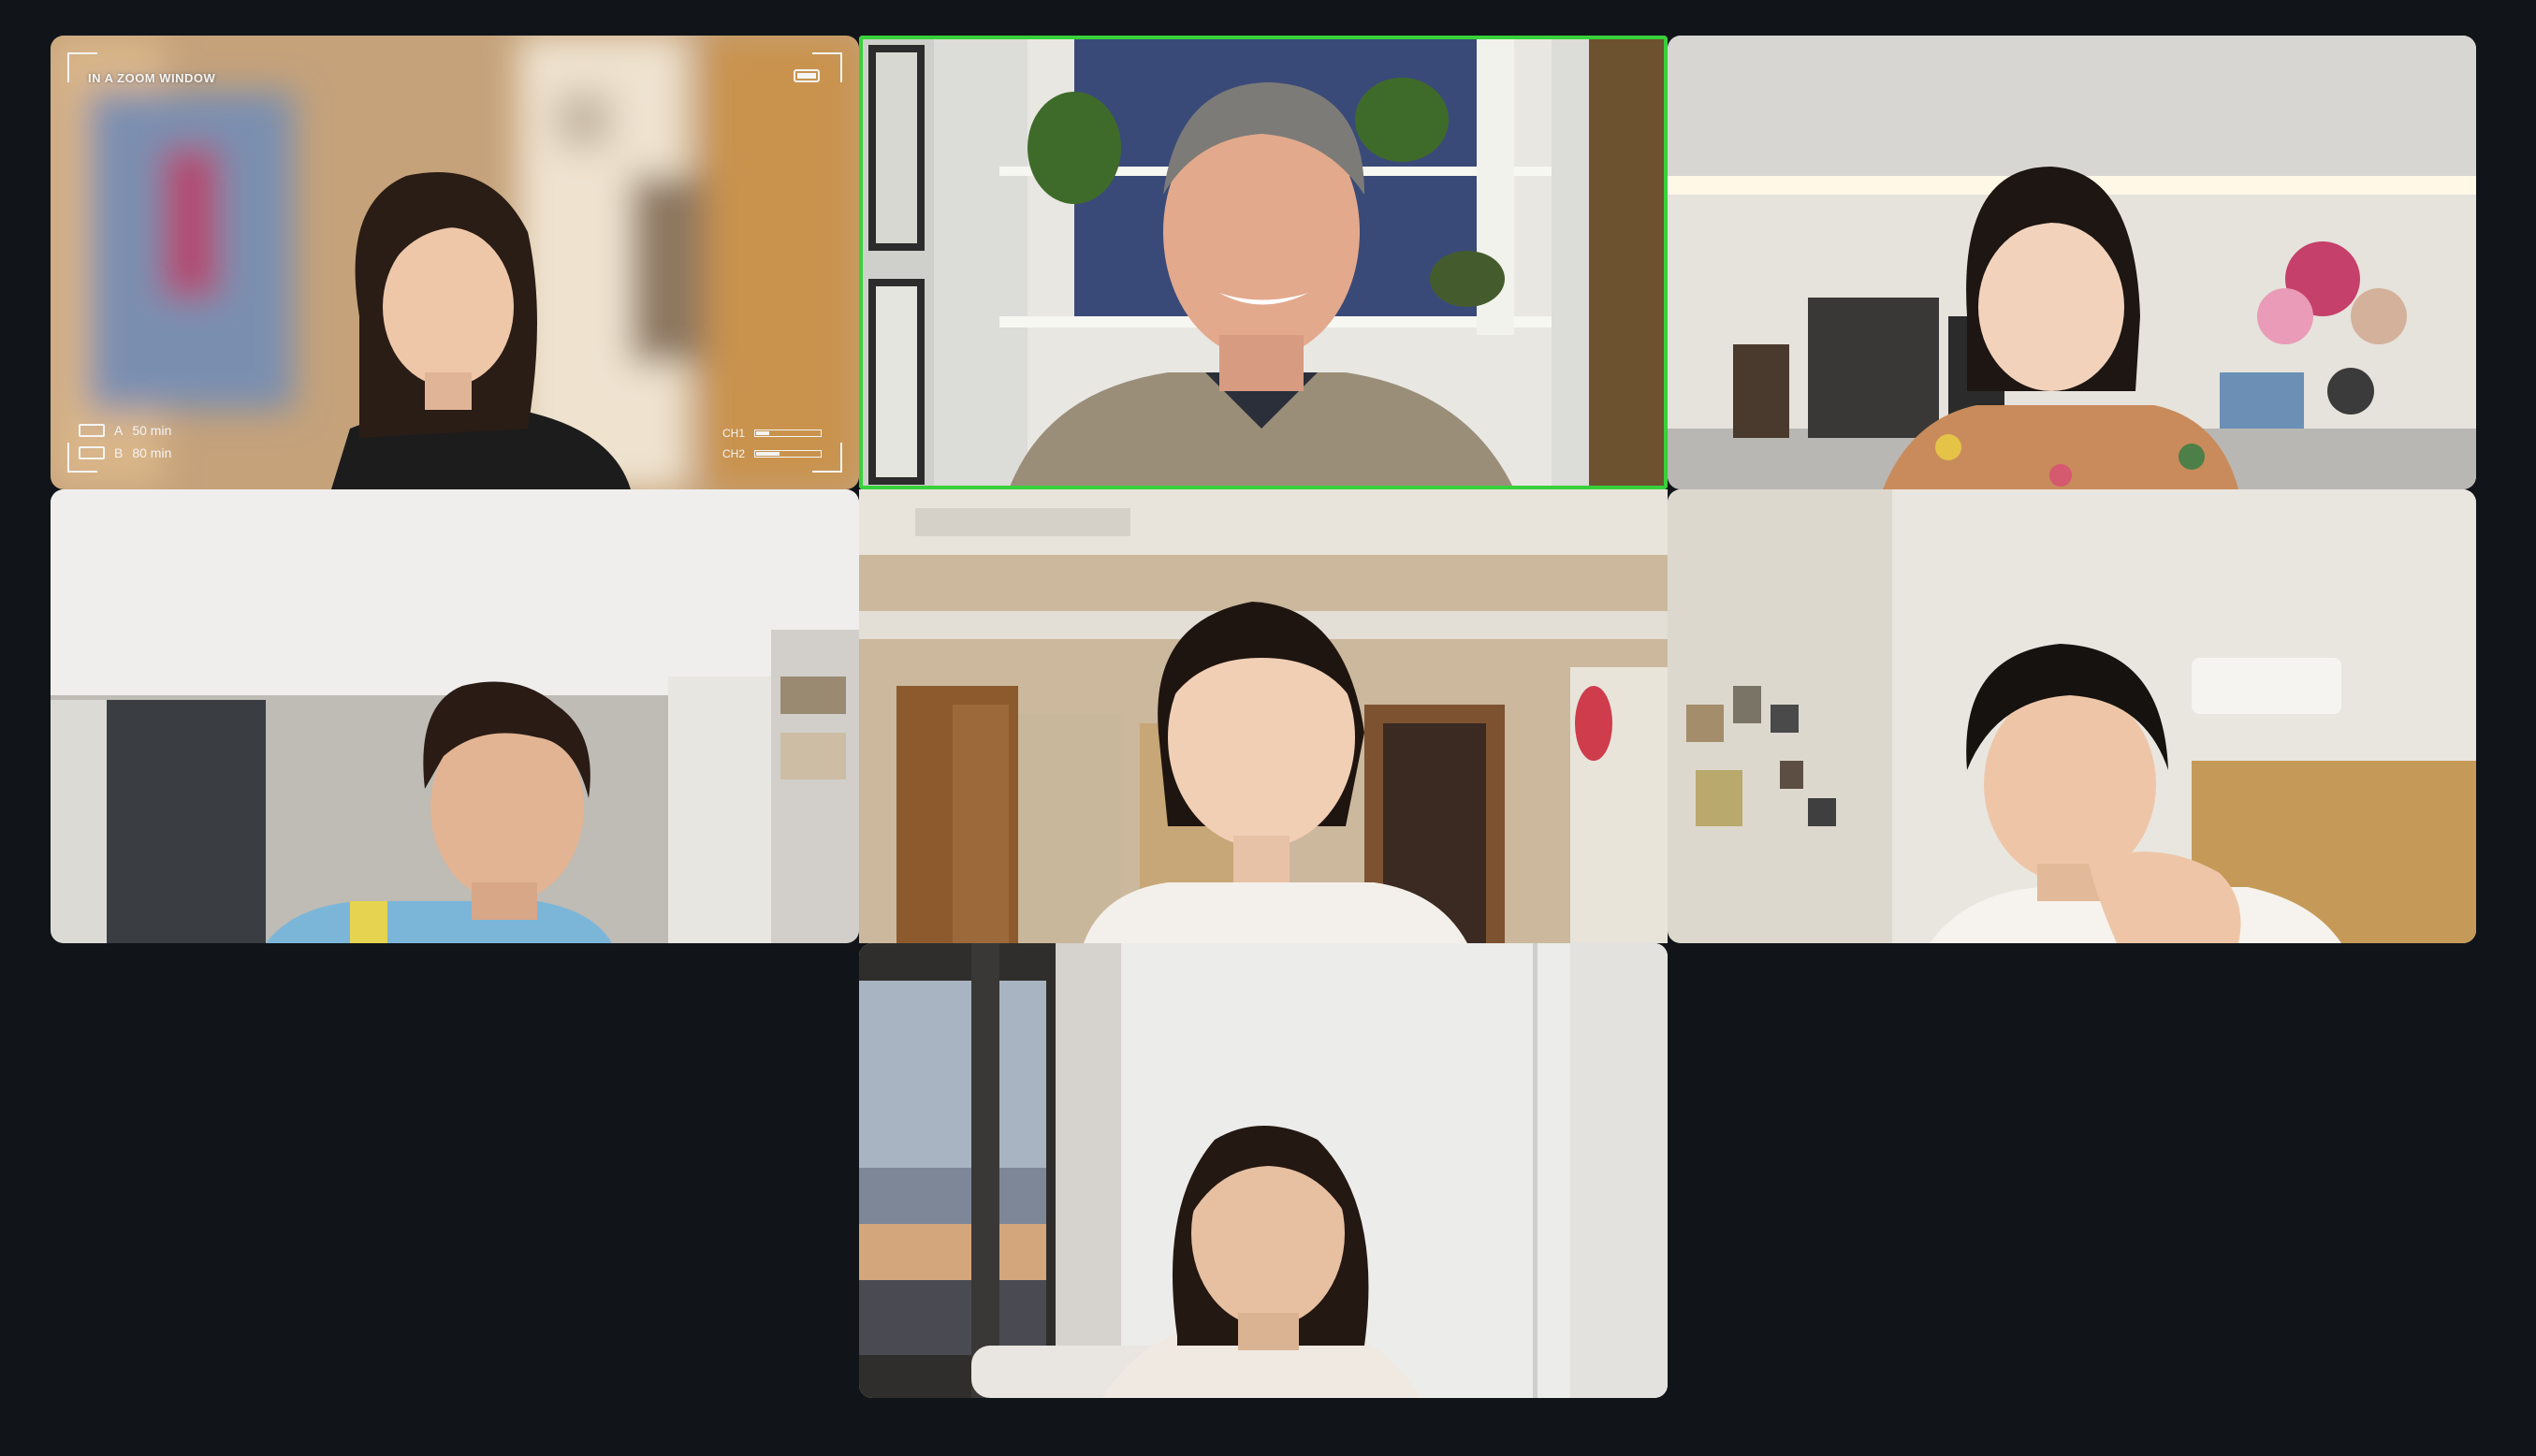  I want to click on memory-row-b: B 80 min, so click(125, 452).